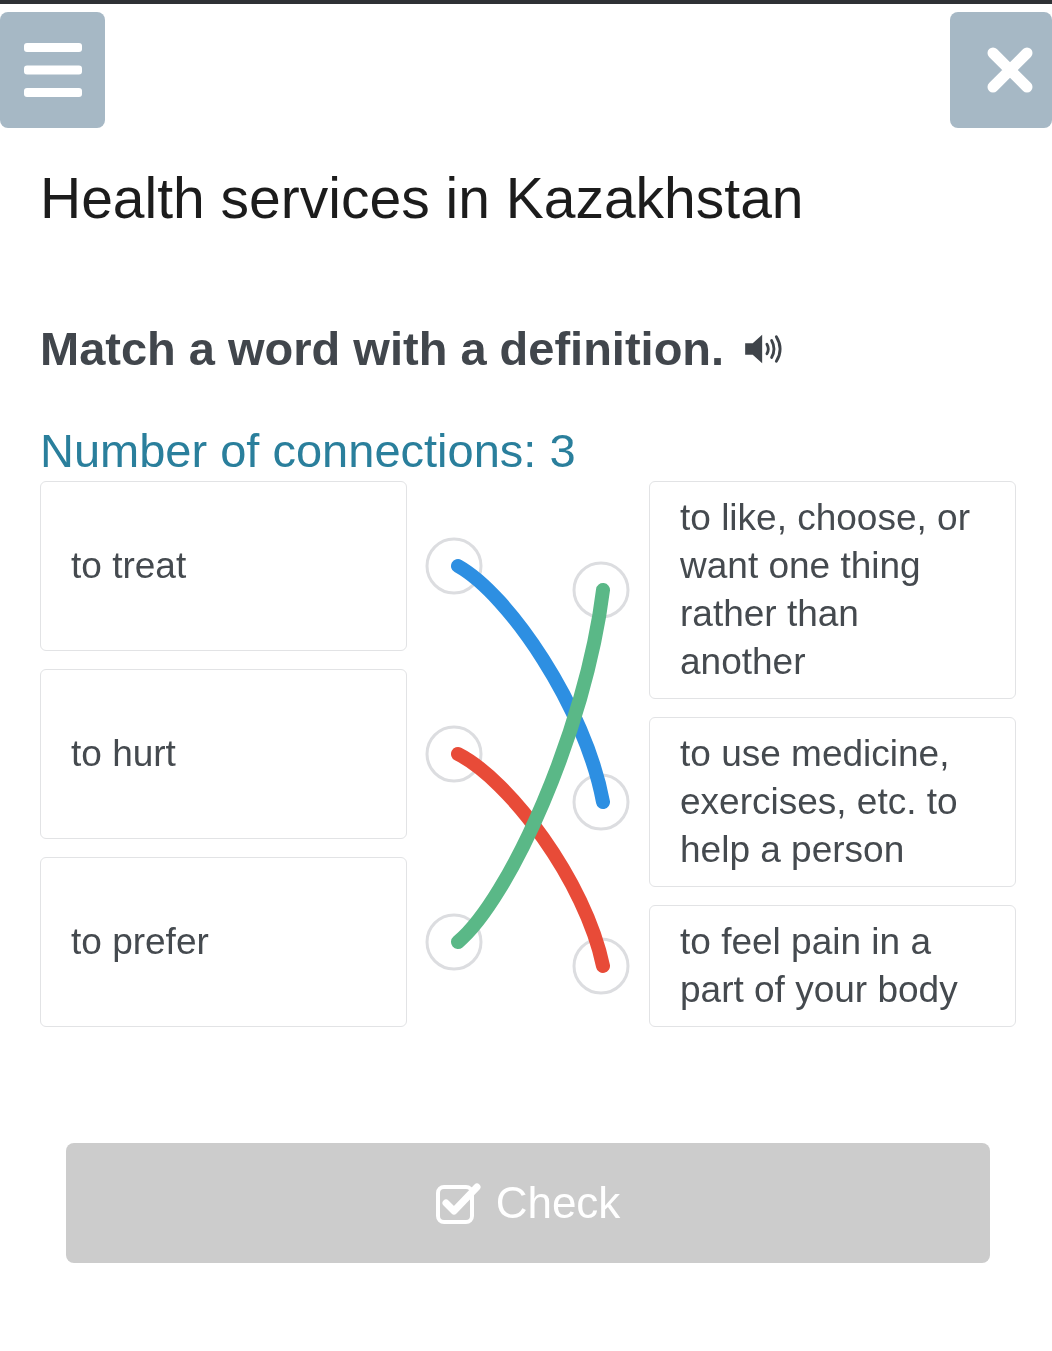 The height and width of the screenshot is (1351, 1052). I want to click on definition-card: to like, choose, or want one thing rather than another, so click(832, 590).